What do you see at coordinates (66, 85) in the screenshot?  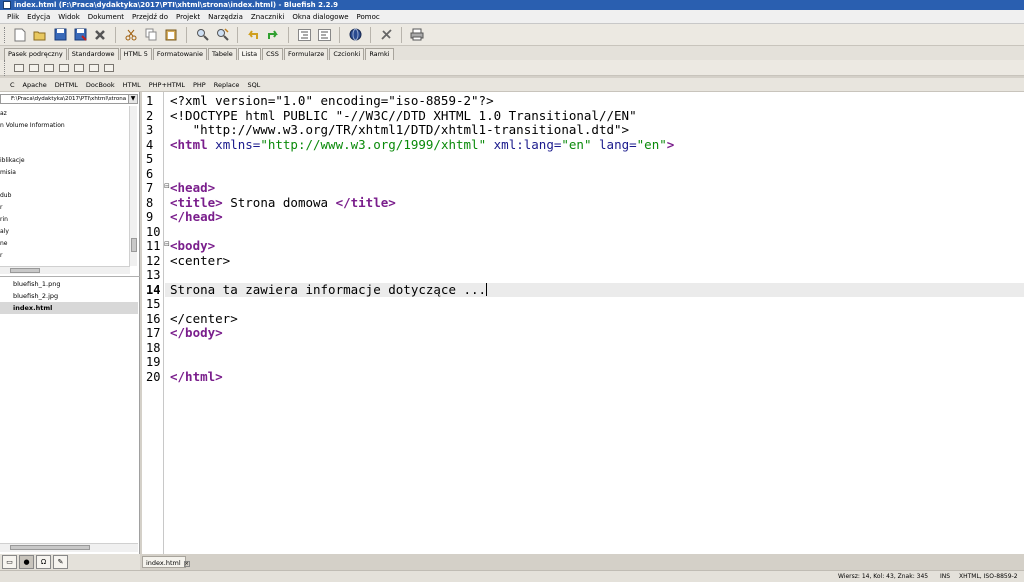 I see `snippet-dhtml: DHTML` at bounding box center [66, 85].